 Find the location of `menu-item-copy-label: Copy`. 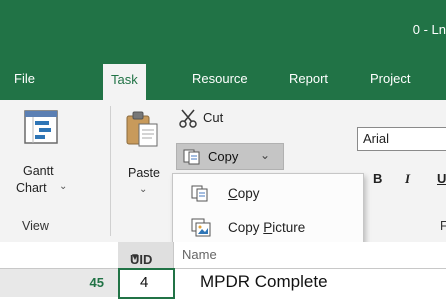

menu-item-copy-label: Copy is located at coordinates (244, 193).